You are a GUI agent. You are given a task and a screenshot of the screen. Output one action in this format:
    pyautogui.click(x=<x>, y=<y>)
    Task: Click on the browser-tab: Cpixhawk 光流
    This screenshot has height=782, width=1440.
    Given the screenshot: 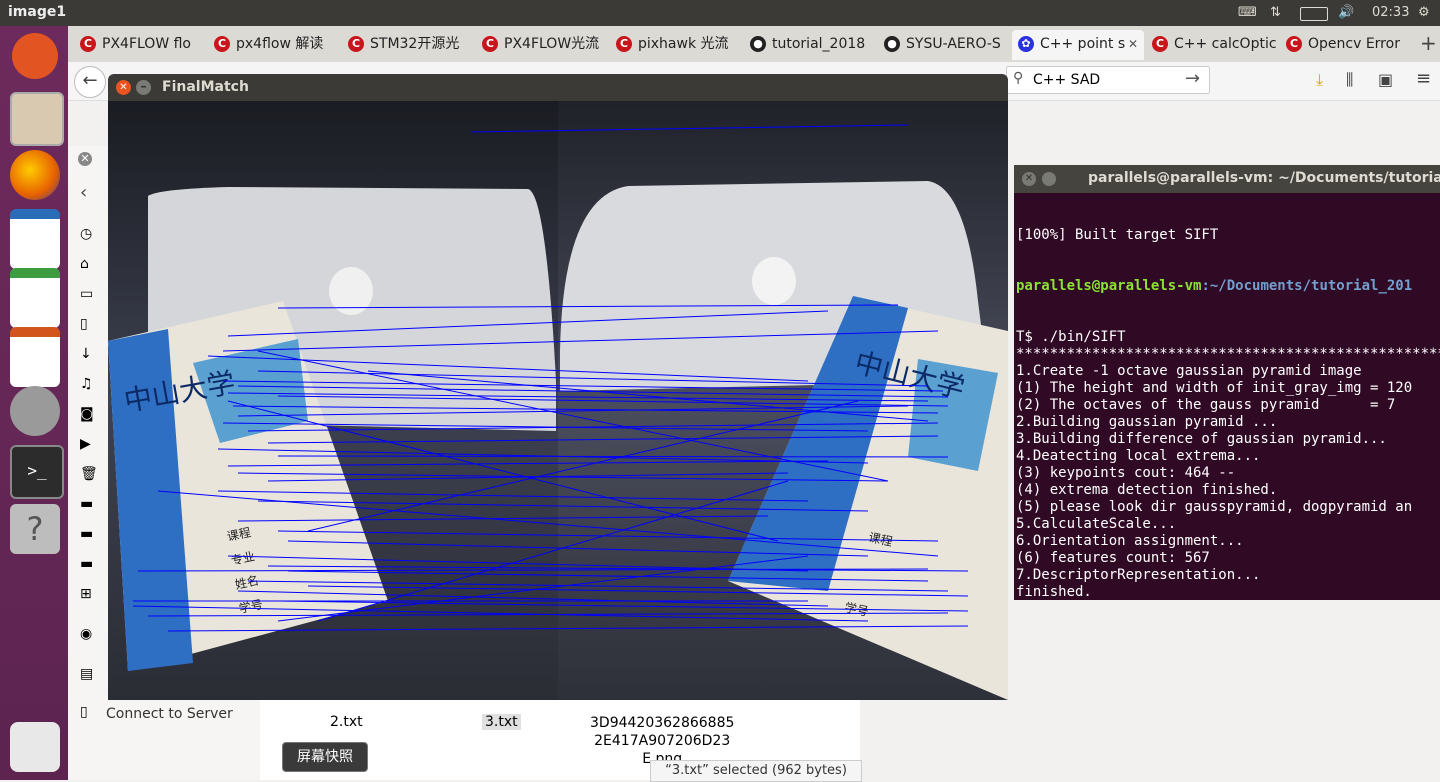 What is the action you would take?
    pyautogui.click(x=676, y=45)
    